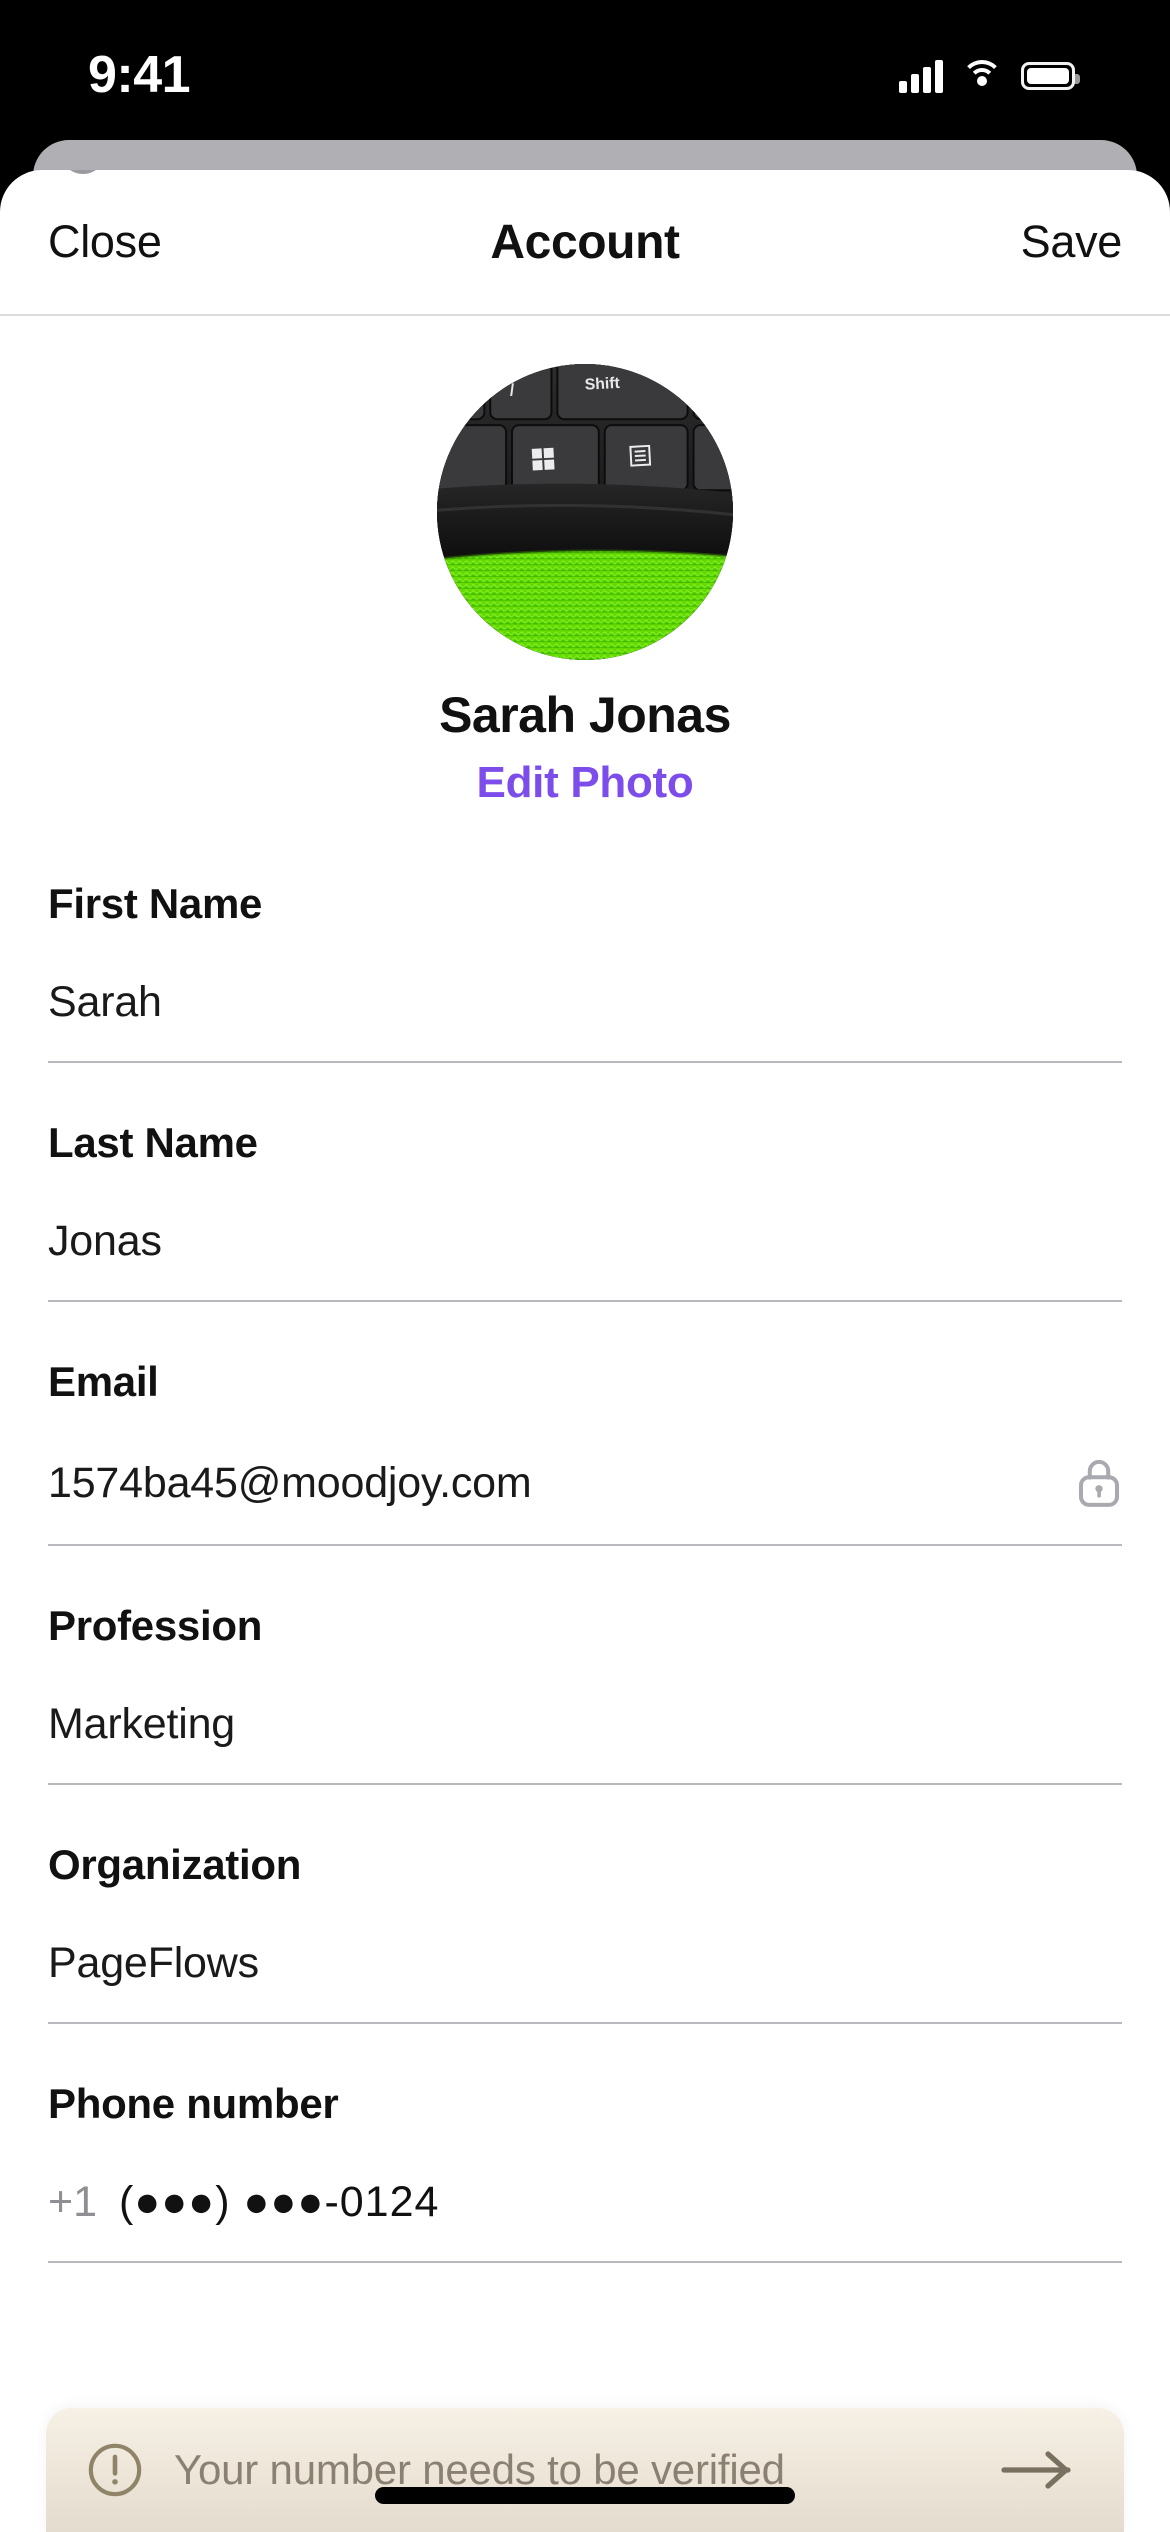 This screenshot has height=2532, width=1170. What do you see at coordinates (103, 1381) in the screenshot?
I see `field-label: Email` at bounding box center [103, 1381].